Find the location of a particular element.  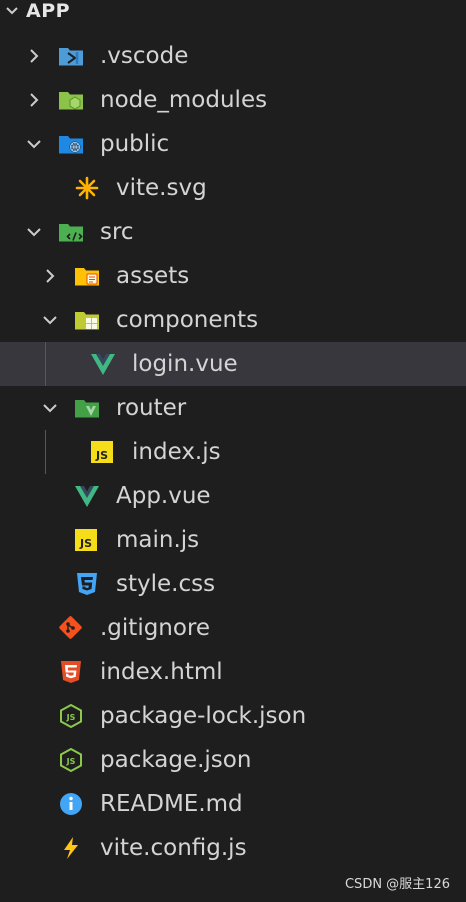

vscode-folder-icon is located at coordinates (71, 56).